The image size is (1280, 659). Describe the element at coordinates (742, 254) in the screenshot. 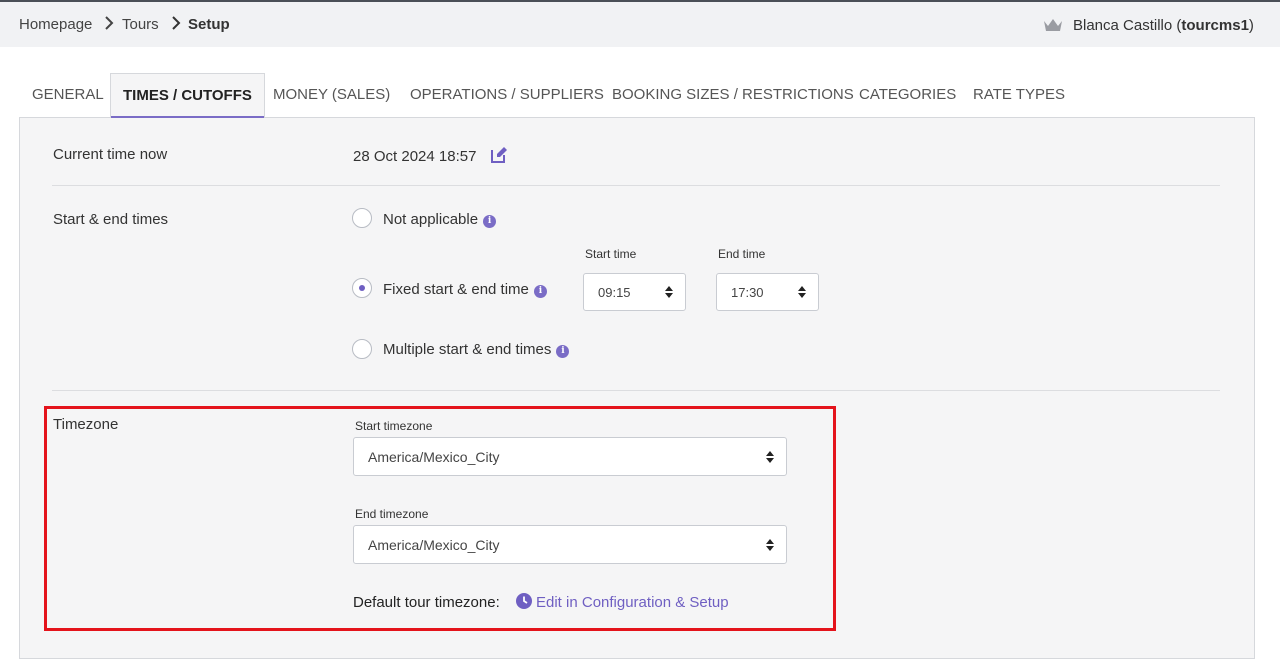

I see `end-time-label: End time` at that location.